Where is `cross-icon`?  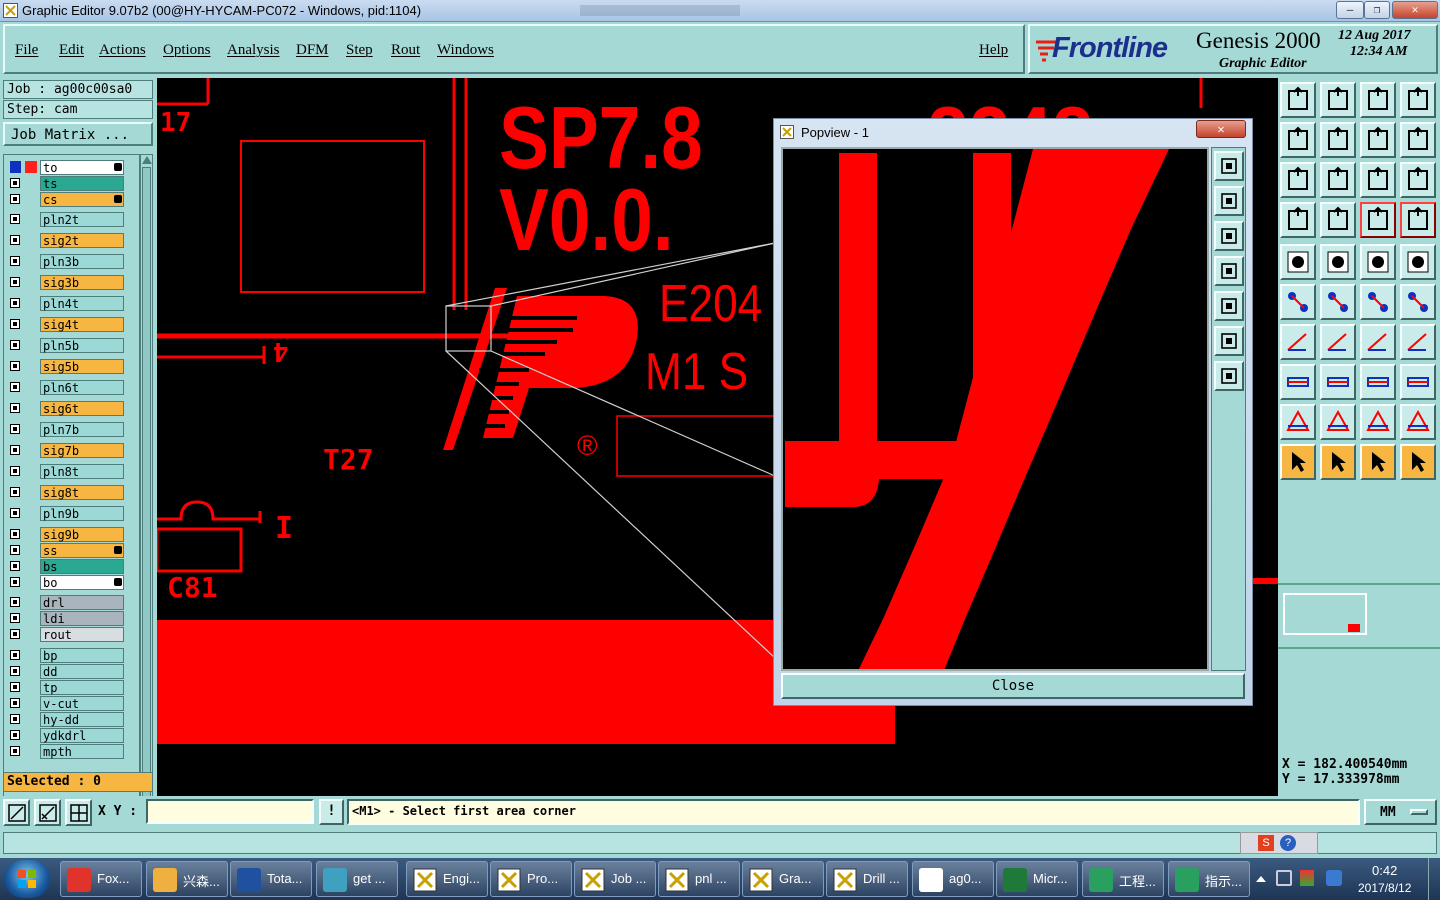 cross-icon is located at coordinates (1338, 302).